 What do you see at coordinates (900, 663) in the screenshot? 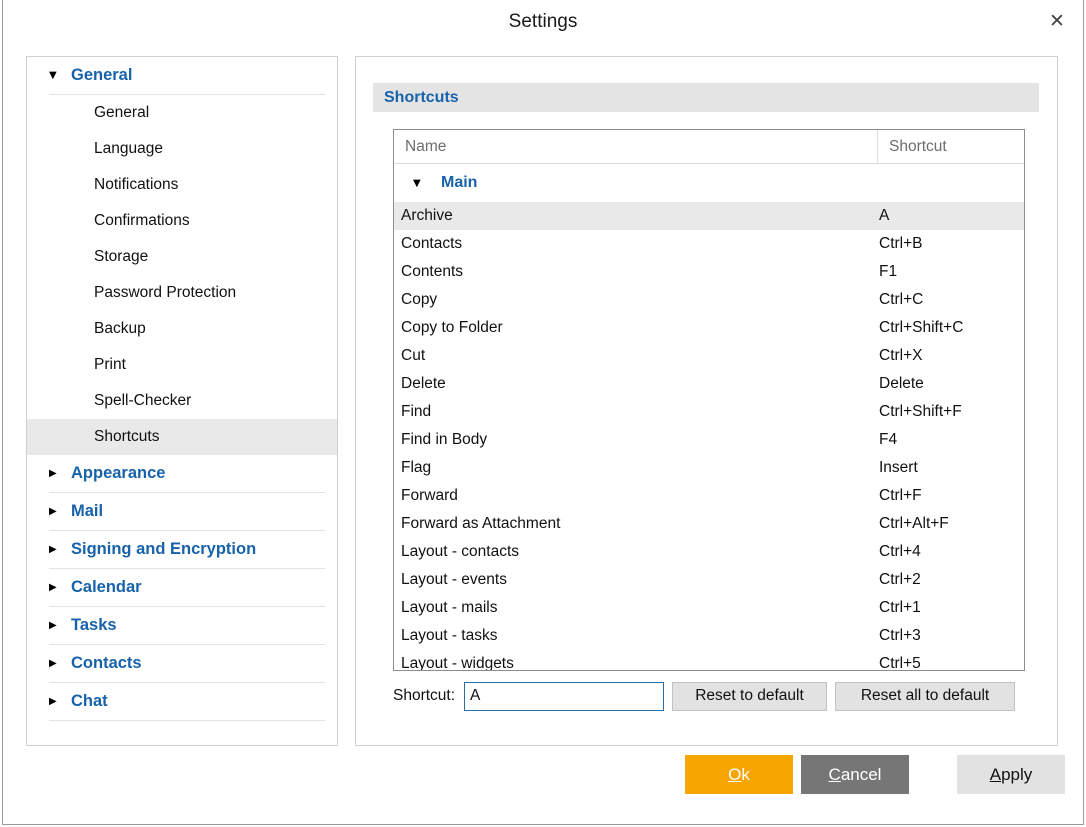
I see `cell-shortcut: Ctrl+5` at bounding box center [900, 663].